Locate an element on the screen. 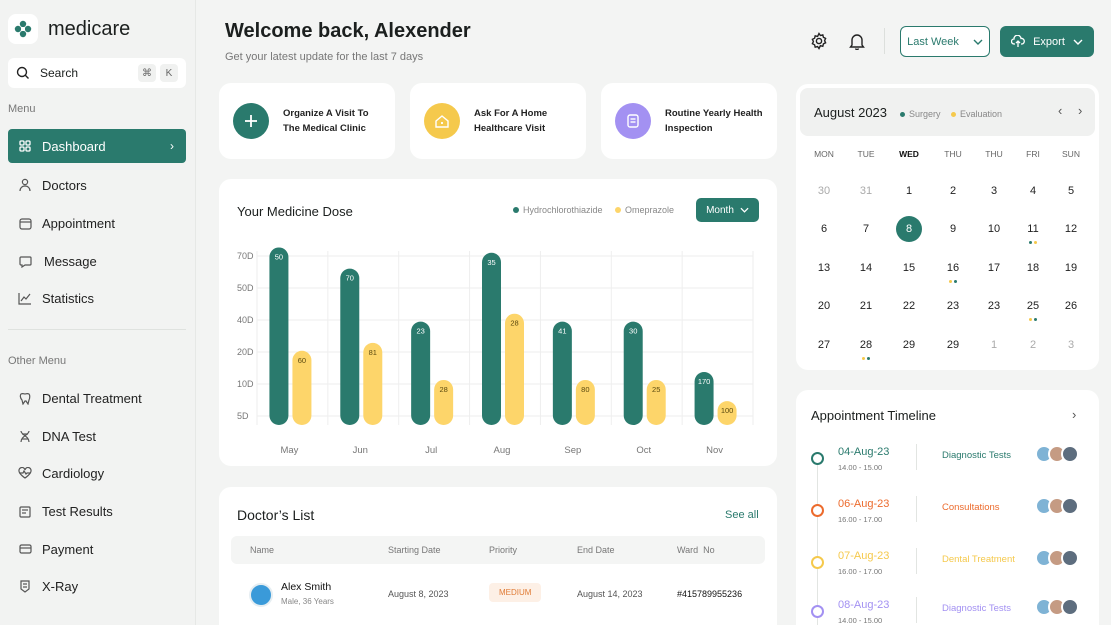 The height and width of the screenshot is (625, 1111). export-label: Export is located at coordinates (1049, 41).